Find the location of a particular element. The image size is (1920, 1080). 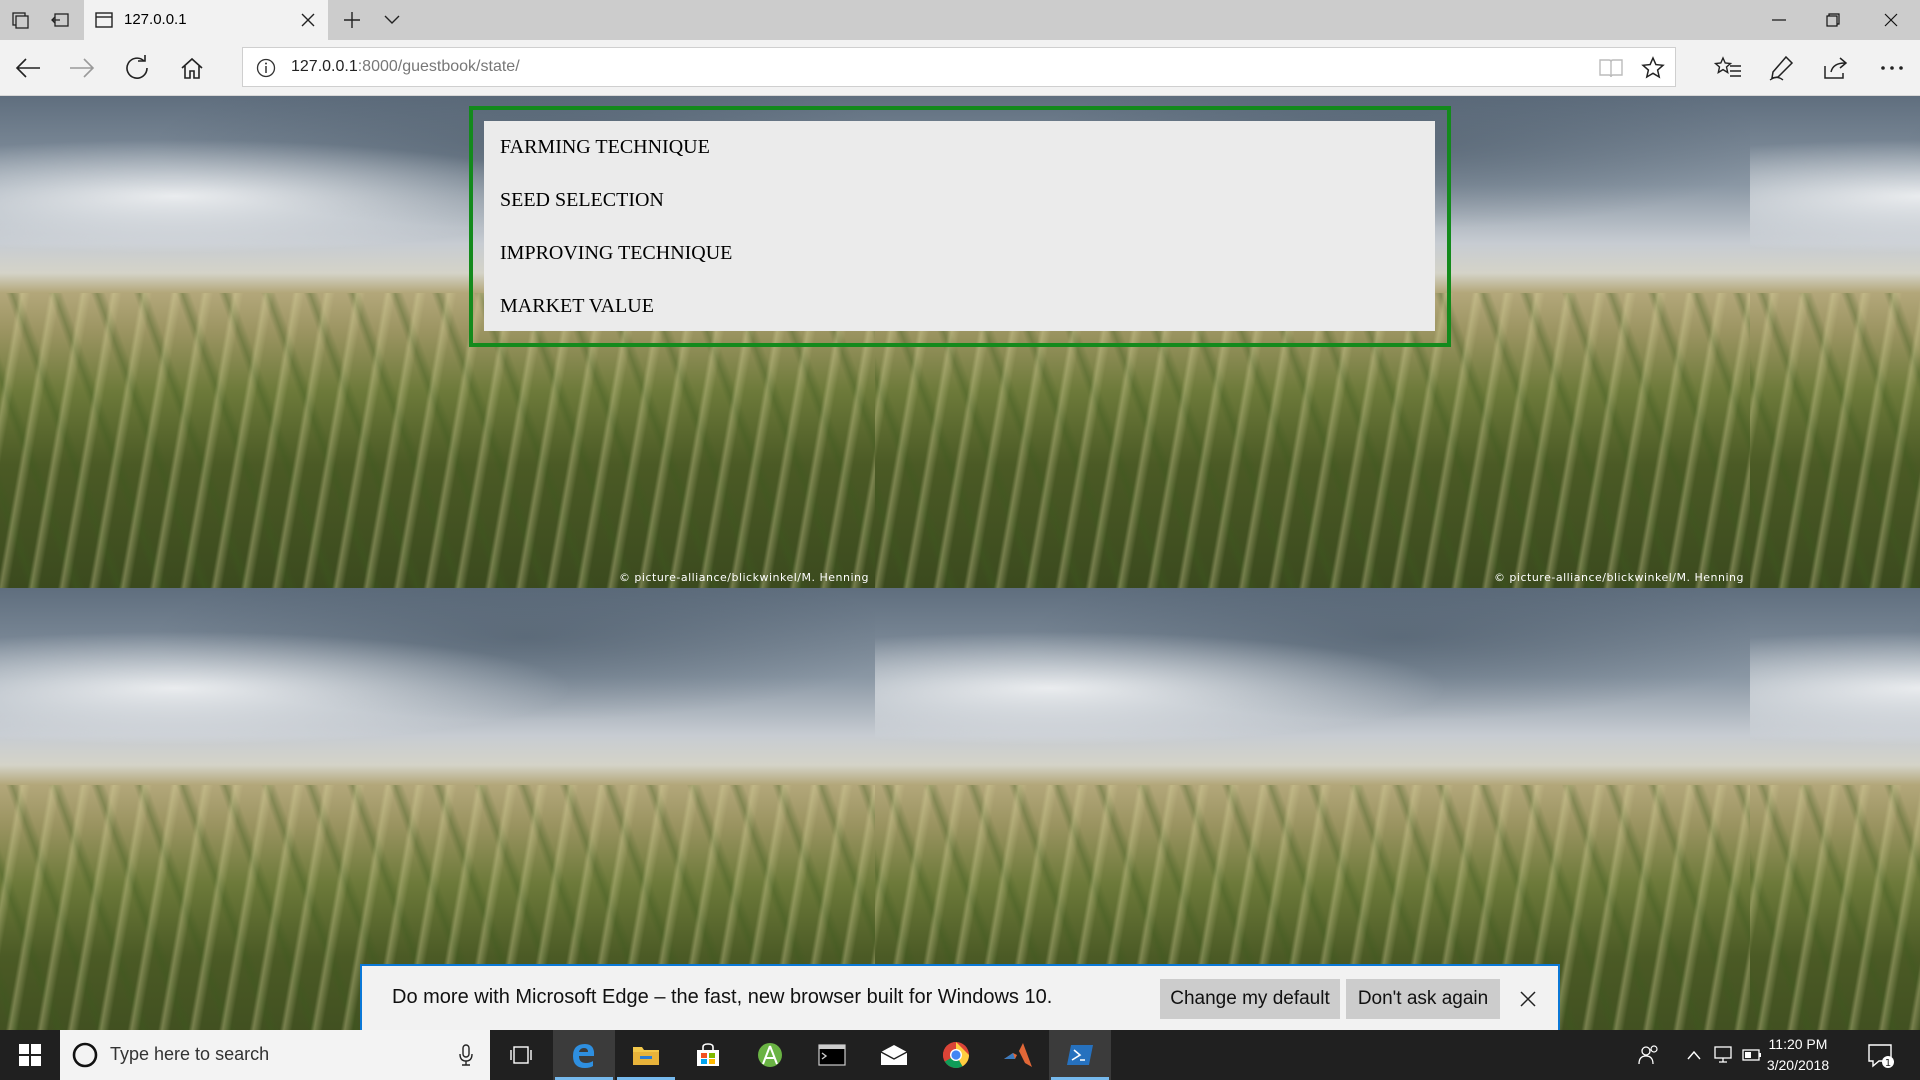

forward-arrow-icon is located at coordinates (82, 68).